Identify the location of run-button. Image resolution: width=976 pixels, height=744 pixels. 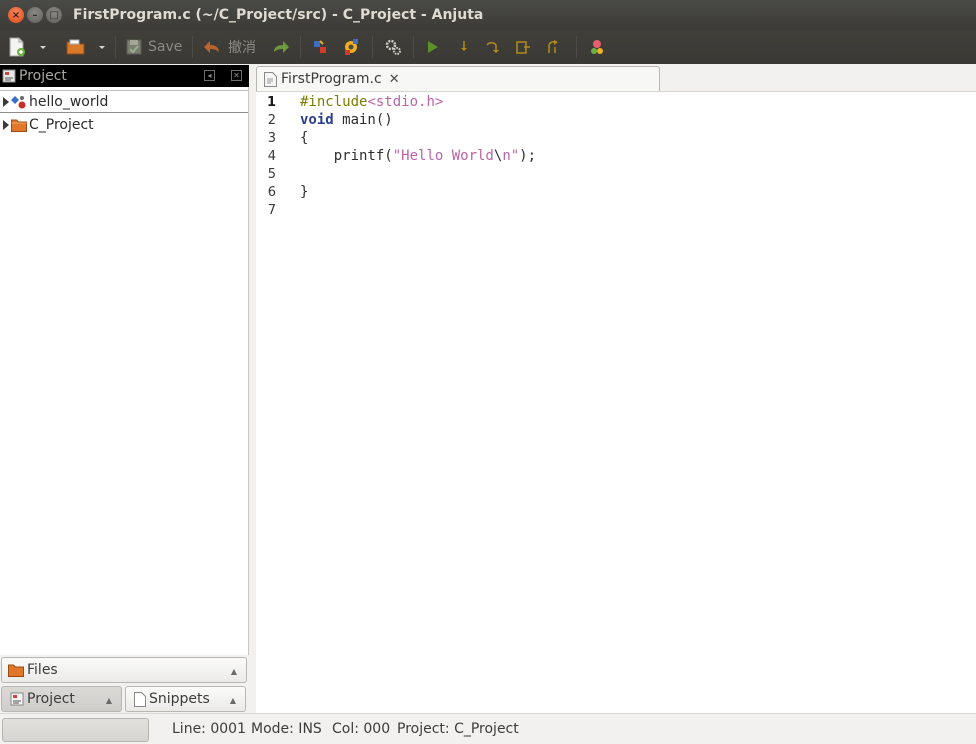
(433, 47).